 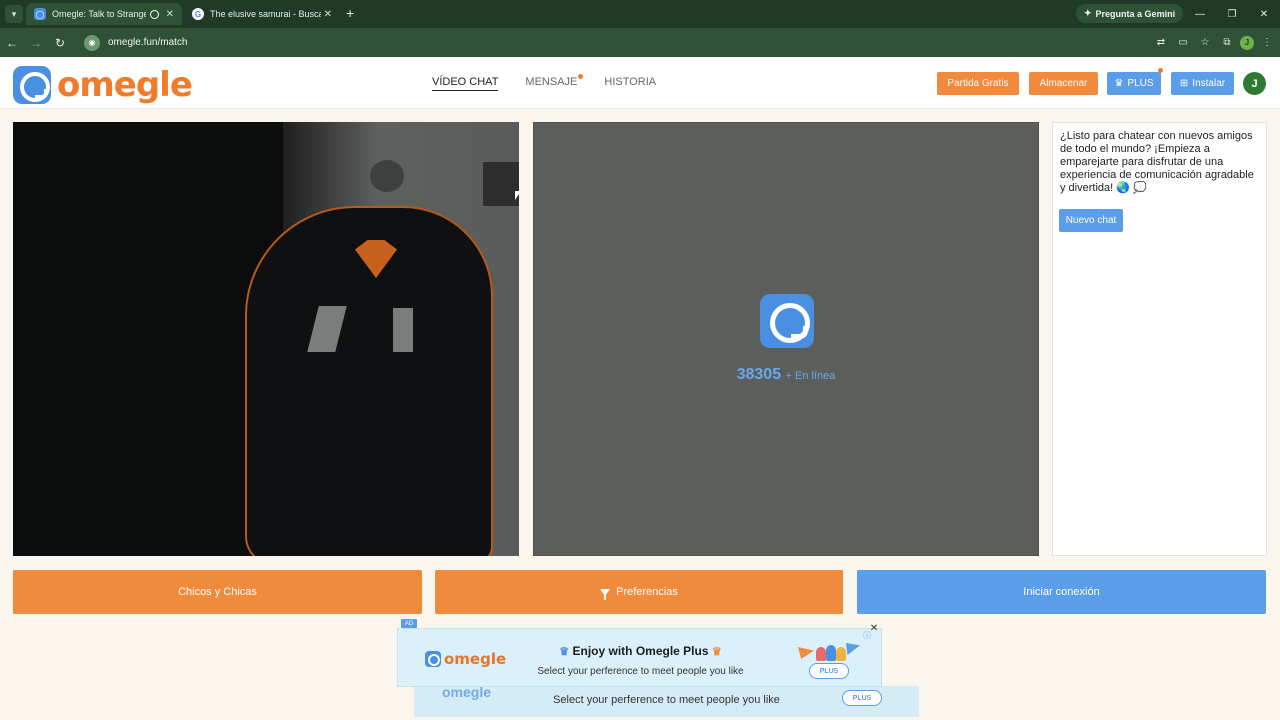 What do you see at coordinates (1183, 43) in the screenshot?
I see `cast-icon: ▭` at bounding box center [1183, 43].